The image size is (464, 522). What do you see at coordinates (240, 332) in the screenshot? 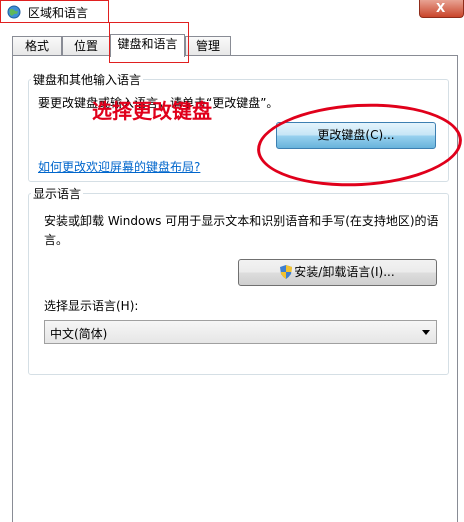
I see `display-language-select: 中文(简体)` at bounding box center [240, 332].